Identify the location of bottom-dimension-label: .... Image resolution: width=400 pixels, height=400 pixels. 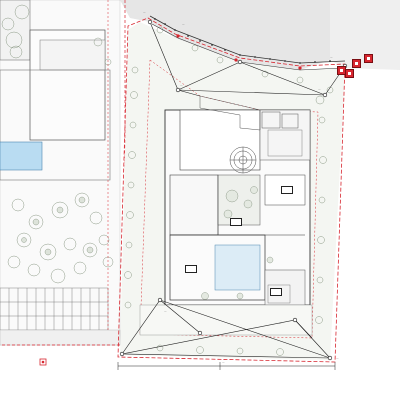
(223, 362).